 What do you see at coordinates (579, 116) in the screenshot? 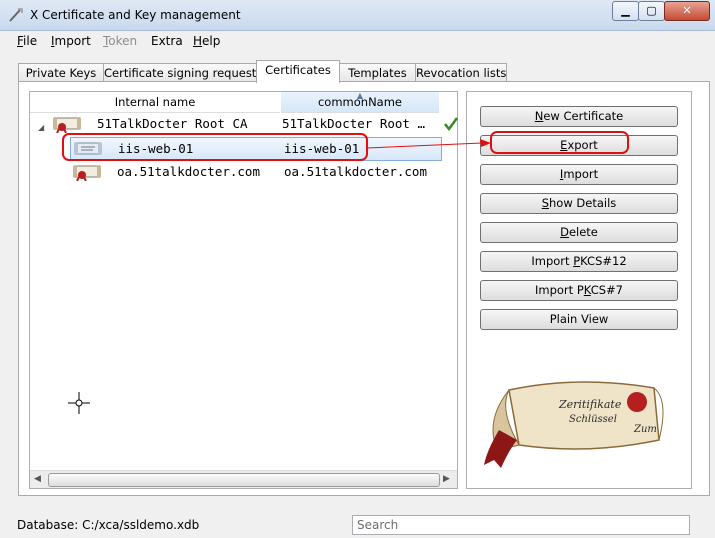
I see `new-certificate-button: New Certificate` at bounding box center [579, 116].